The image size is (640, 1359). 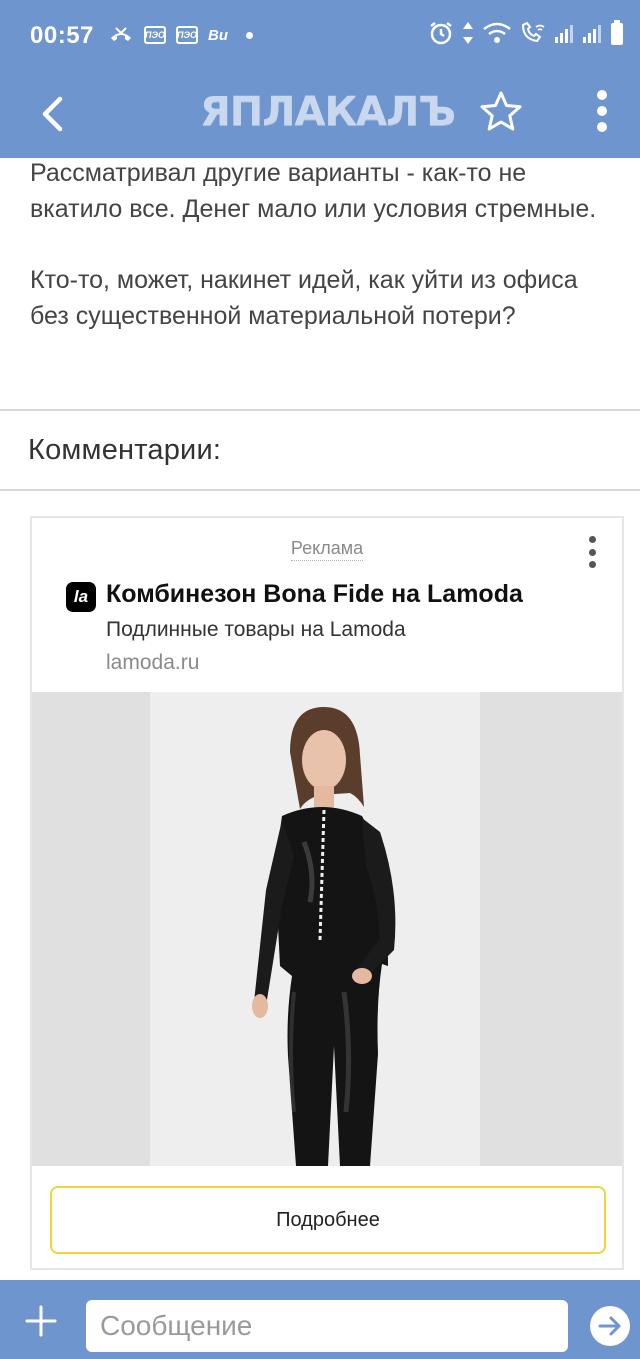 I want to click on notification-badge-1: ПЭО, so click(x=155, y=35).